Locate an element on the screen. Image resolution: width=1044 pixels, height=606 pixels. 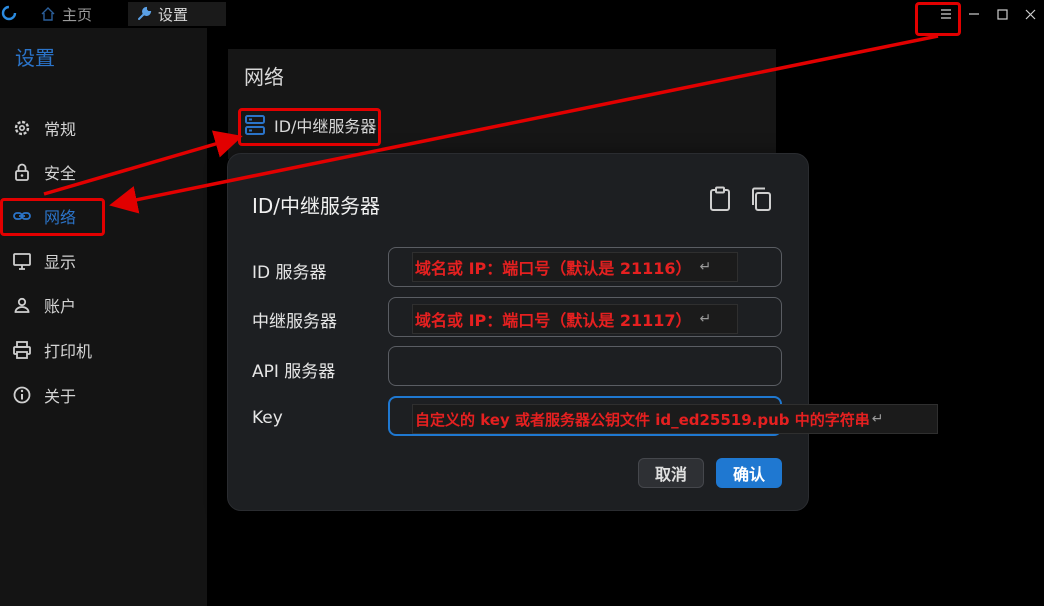
id-server-hint: 域名或 IP：端口号（默认是 21116） ↵ is located at coordinates (575, 267).